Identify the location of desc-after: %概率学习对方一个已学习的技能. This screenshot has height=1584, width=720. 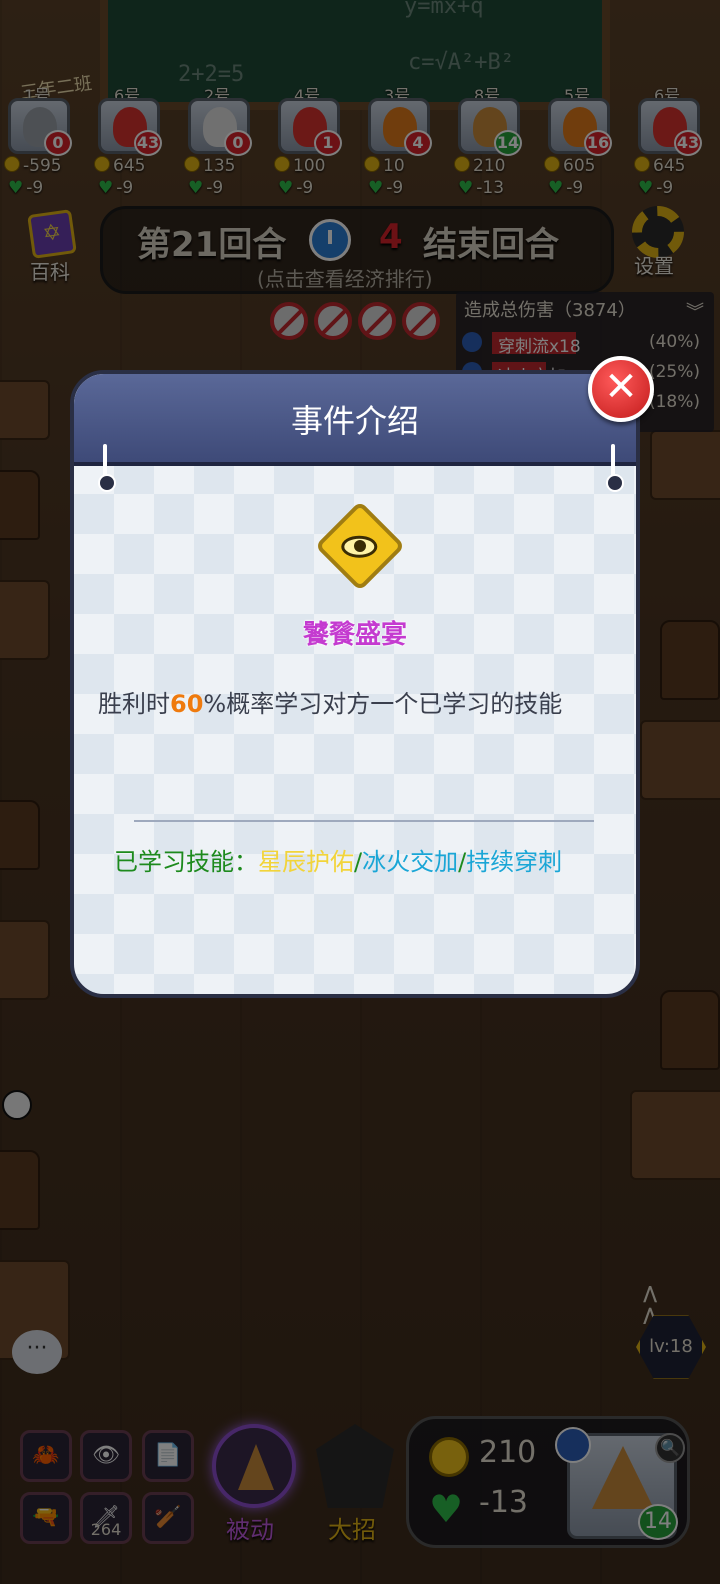
(383, 704).